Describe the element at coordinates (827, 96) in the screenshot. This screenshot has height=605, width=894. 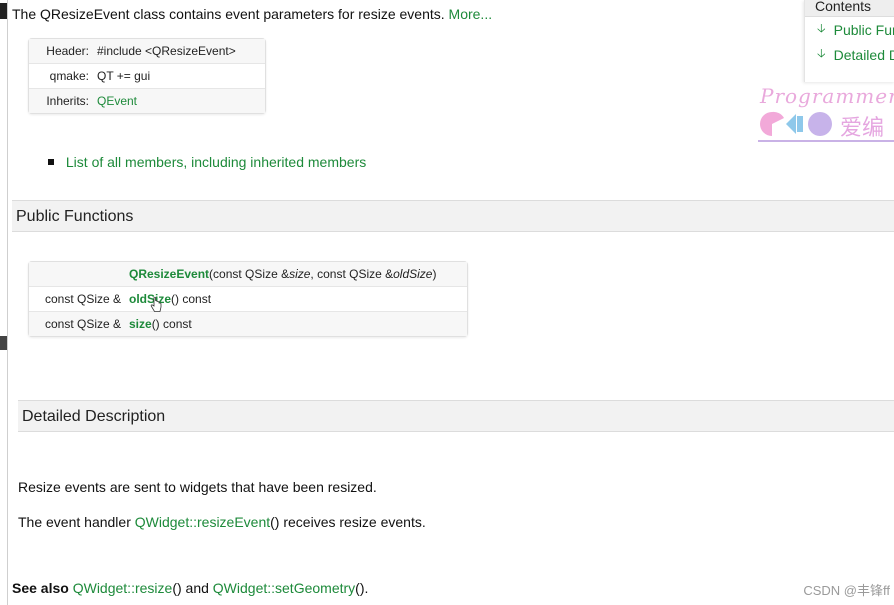
I see `watermark-text: Programmer Su` at that location.